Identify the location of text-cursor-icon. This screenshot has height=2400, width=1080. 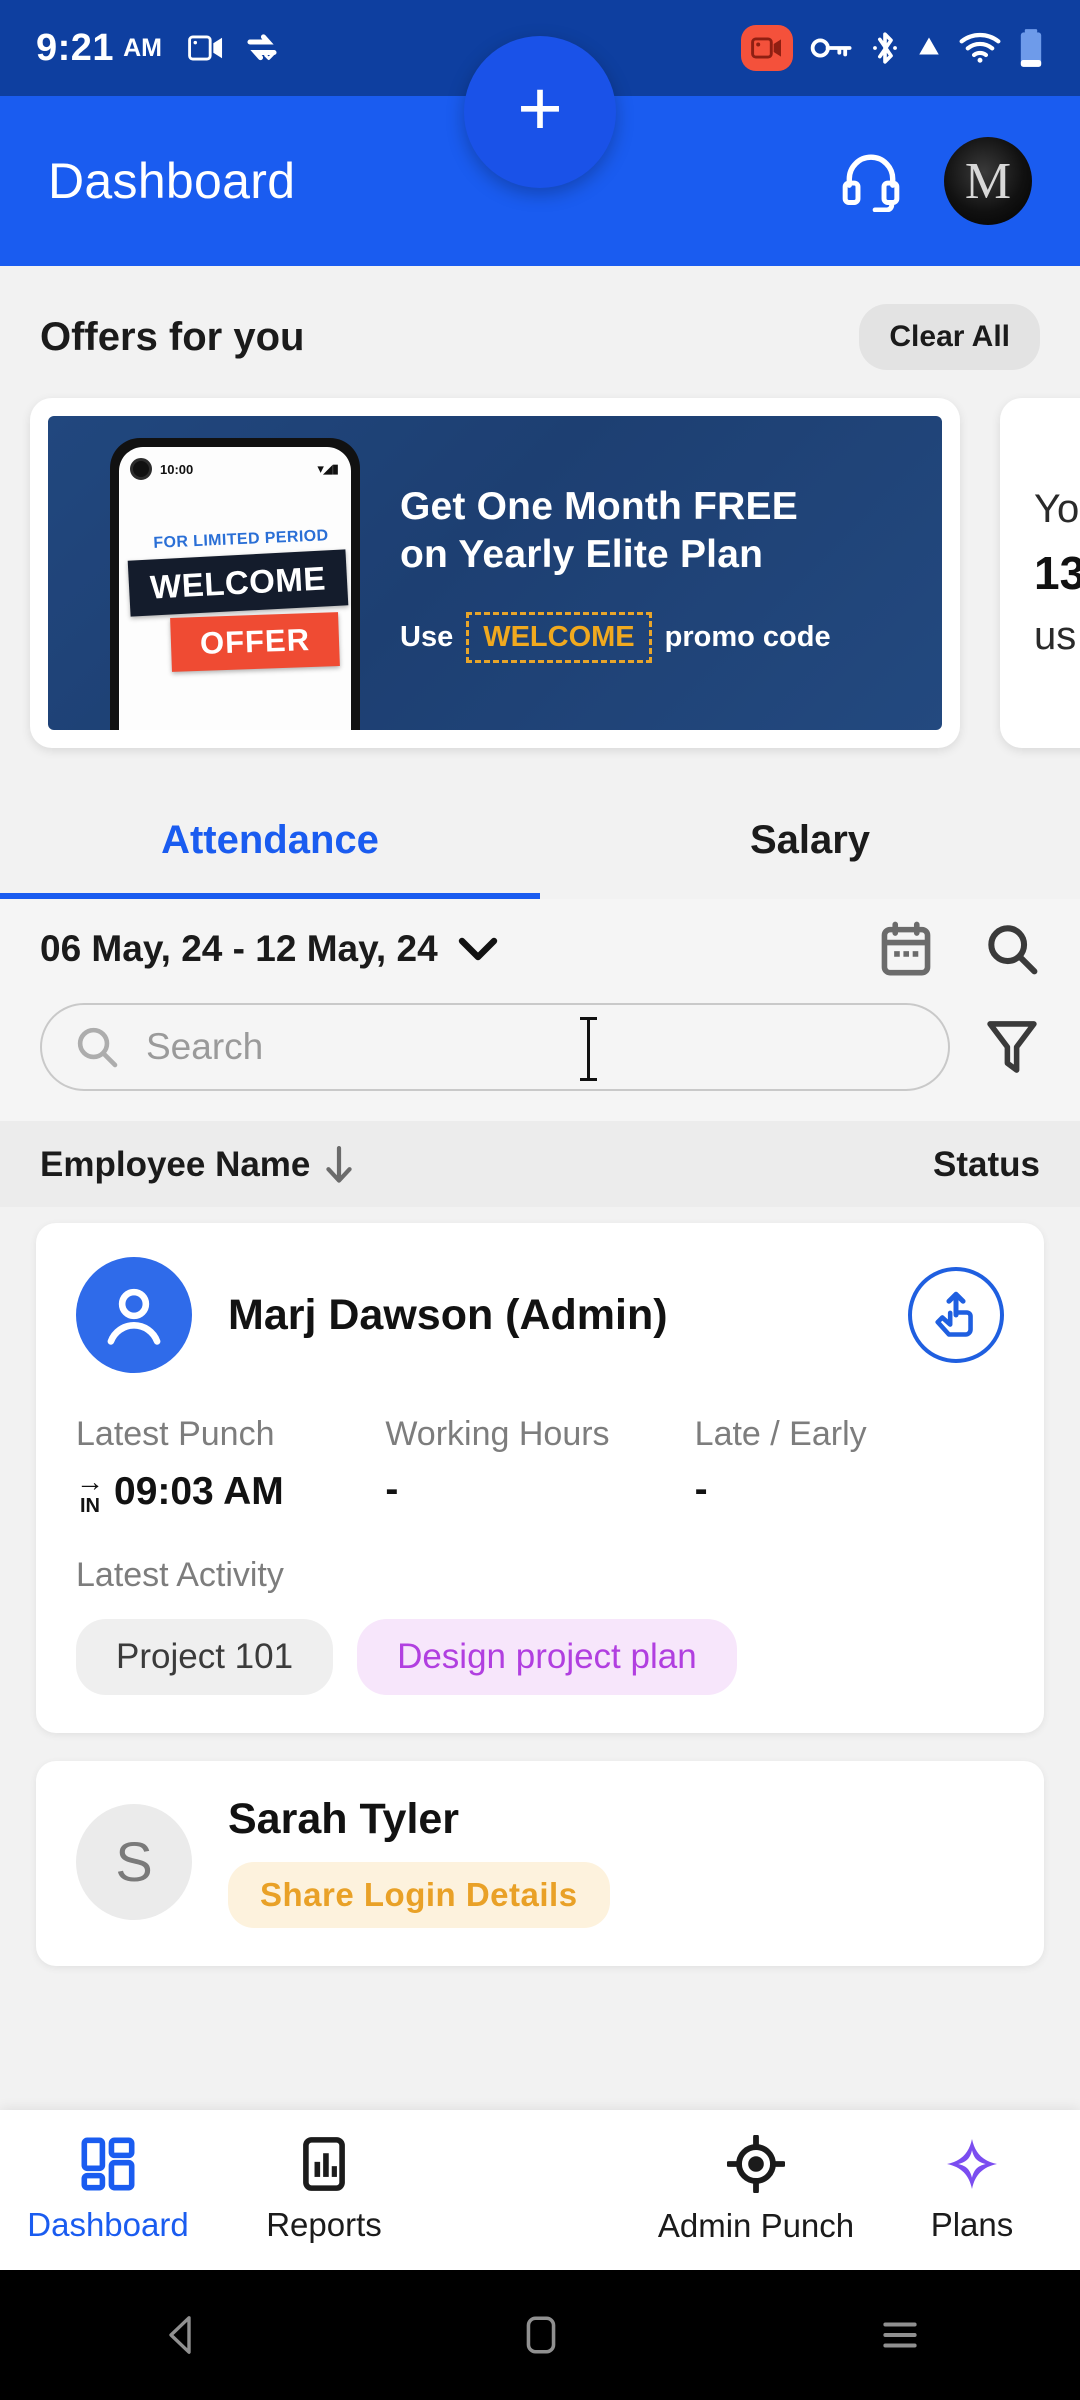
(588, 1049).